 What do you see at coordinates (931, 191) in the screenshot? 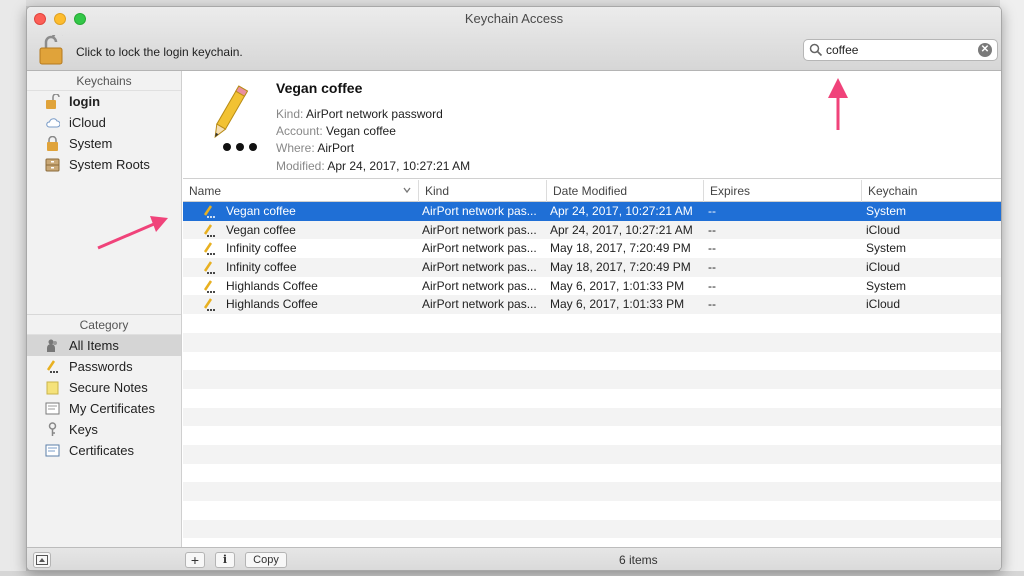
I see `column-header-keychain: Keychain` at bounding box center [931, 191].